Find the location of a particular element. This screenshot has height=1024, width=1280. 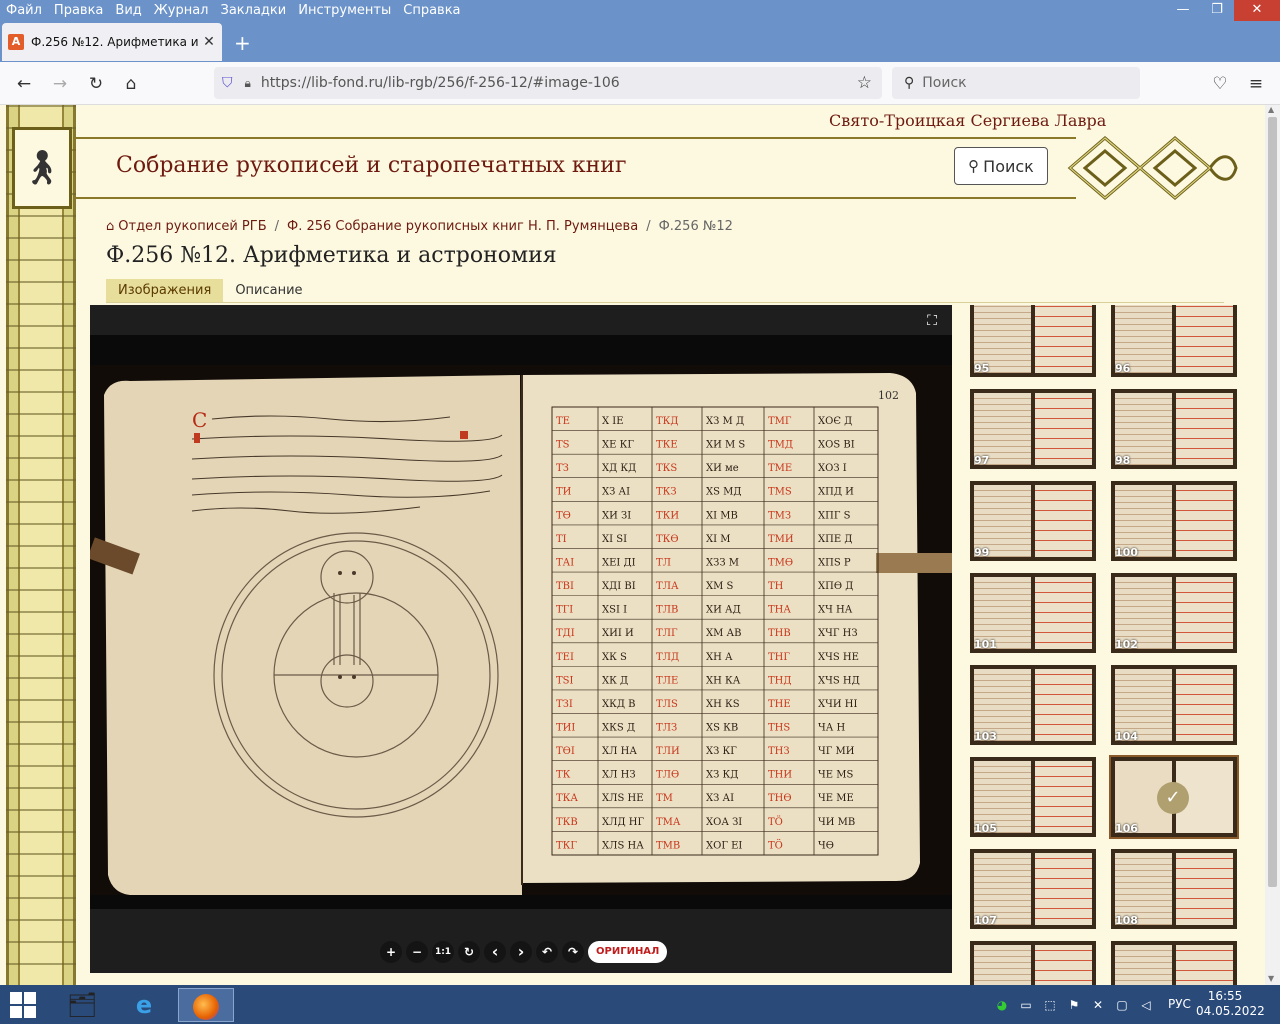

clock-app-icon: ◕ is located at coordinates (1002, 1005).